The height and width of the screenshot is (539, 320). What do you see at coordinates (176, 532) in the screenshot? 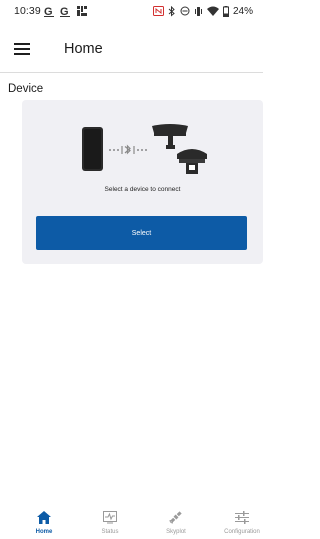
I see `nav-label-skyplot: Skyplot` at bounding box center [176, 532].